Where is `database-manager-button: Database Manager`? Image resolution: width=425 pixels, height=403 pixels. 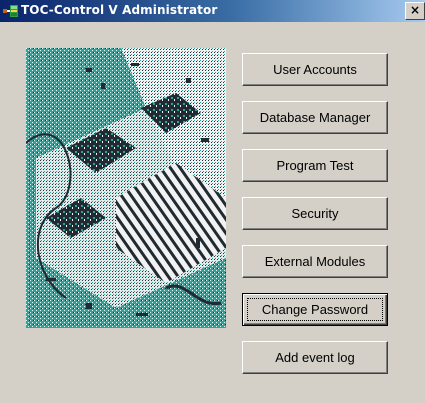
database-manager-button: Database Manager is located at coordinates (315, 117).